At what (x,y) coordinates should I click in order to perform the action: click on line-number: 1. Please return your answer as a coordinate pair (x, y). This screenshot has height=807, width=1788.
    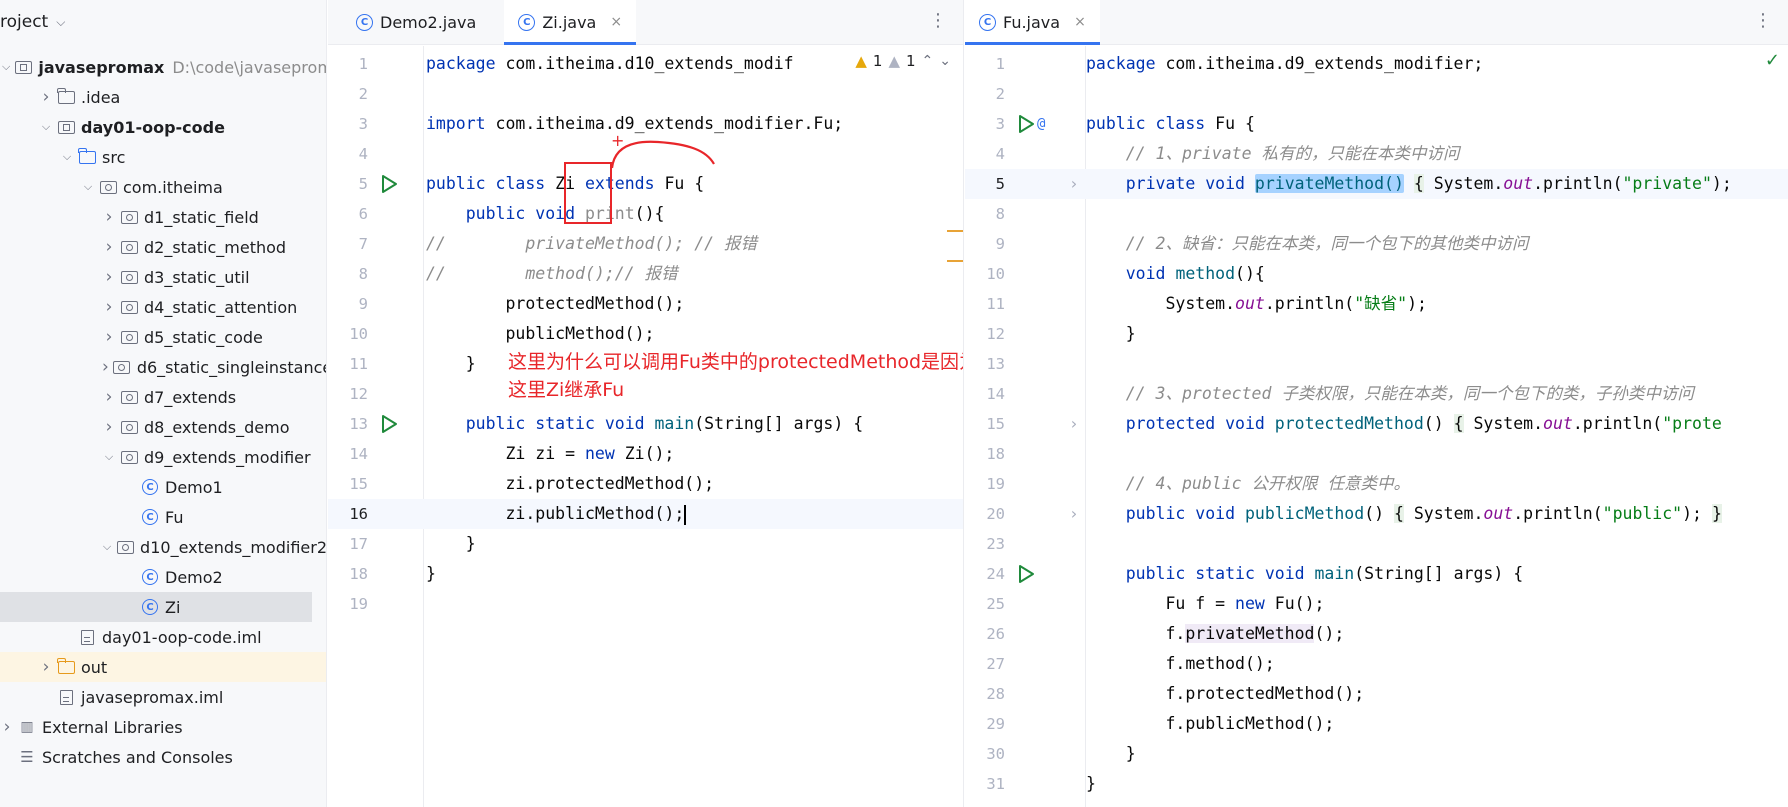
    Looking at the image, I should click on (985, 64).